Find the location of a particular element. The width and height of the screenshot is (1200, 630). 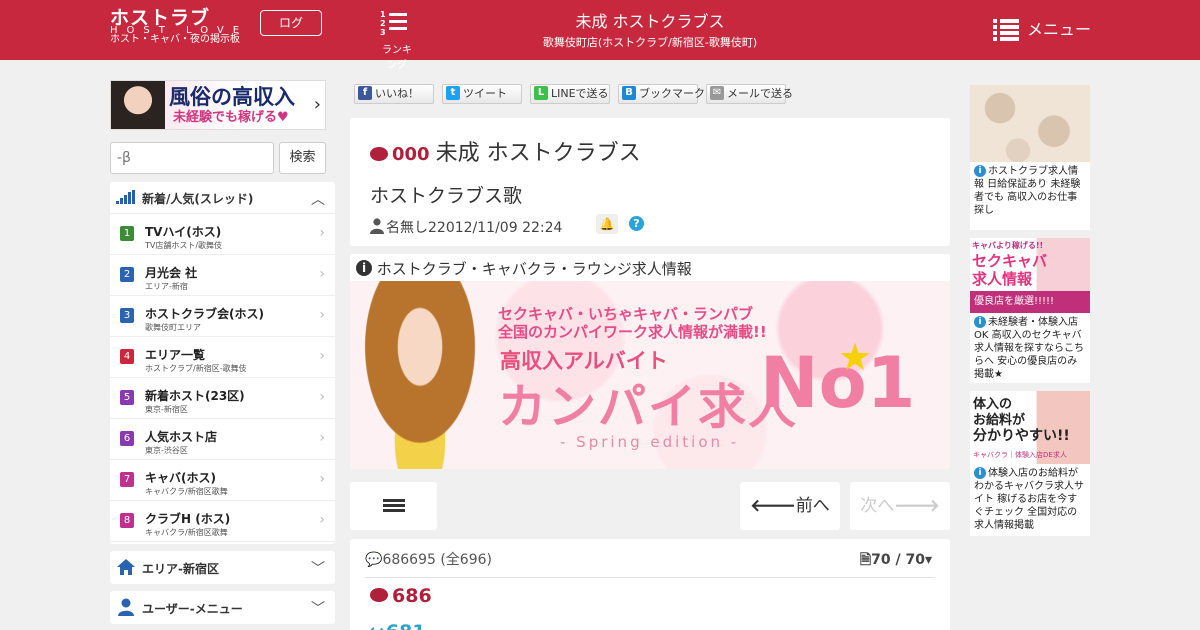

menu-list-icon is located at coordinates (1006, 30).